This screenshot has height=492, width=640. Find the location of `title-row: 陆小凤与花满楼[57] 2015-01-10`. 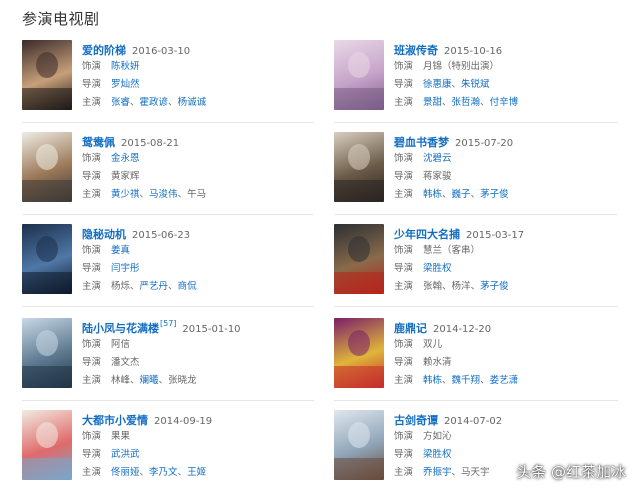

title-row: 陆小凤与花满楼[57] 2015-01-10 is located at coordinates (197, 327).